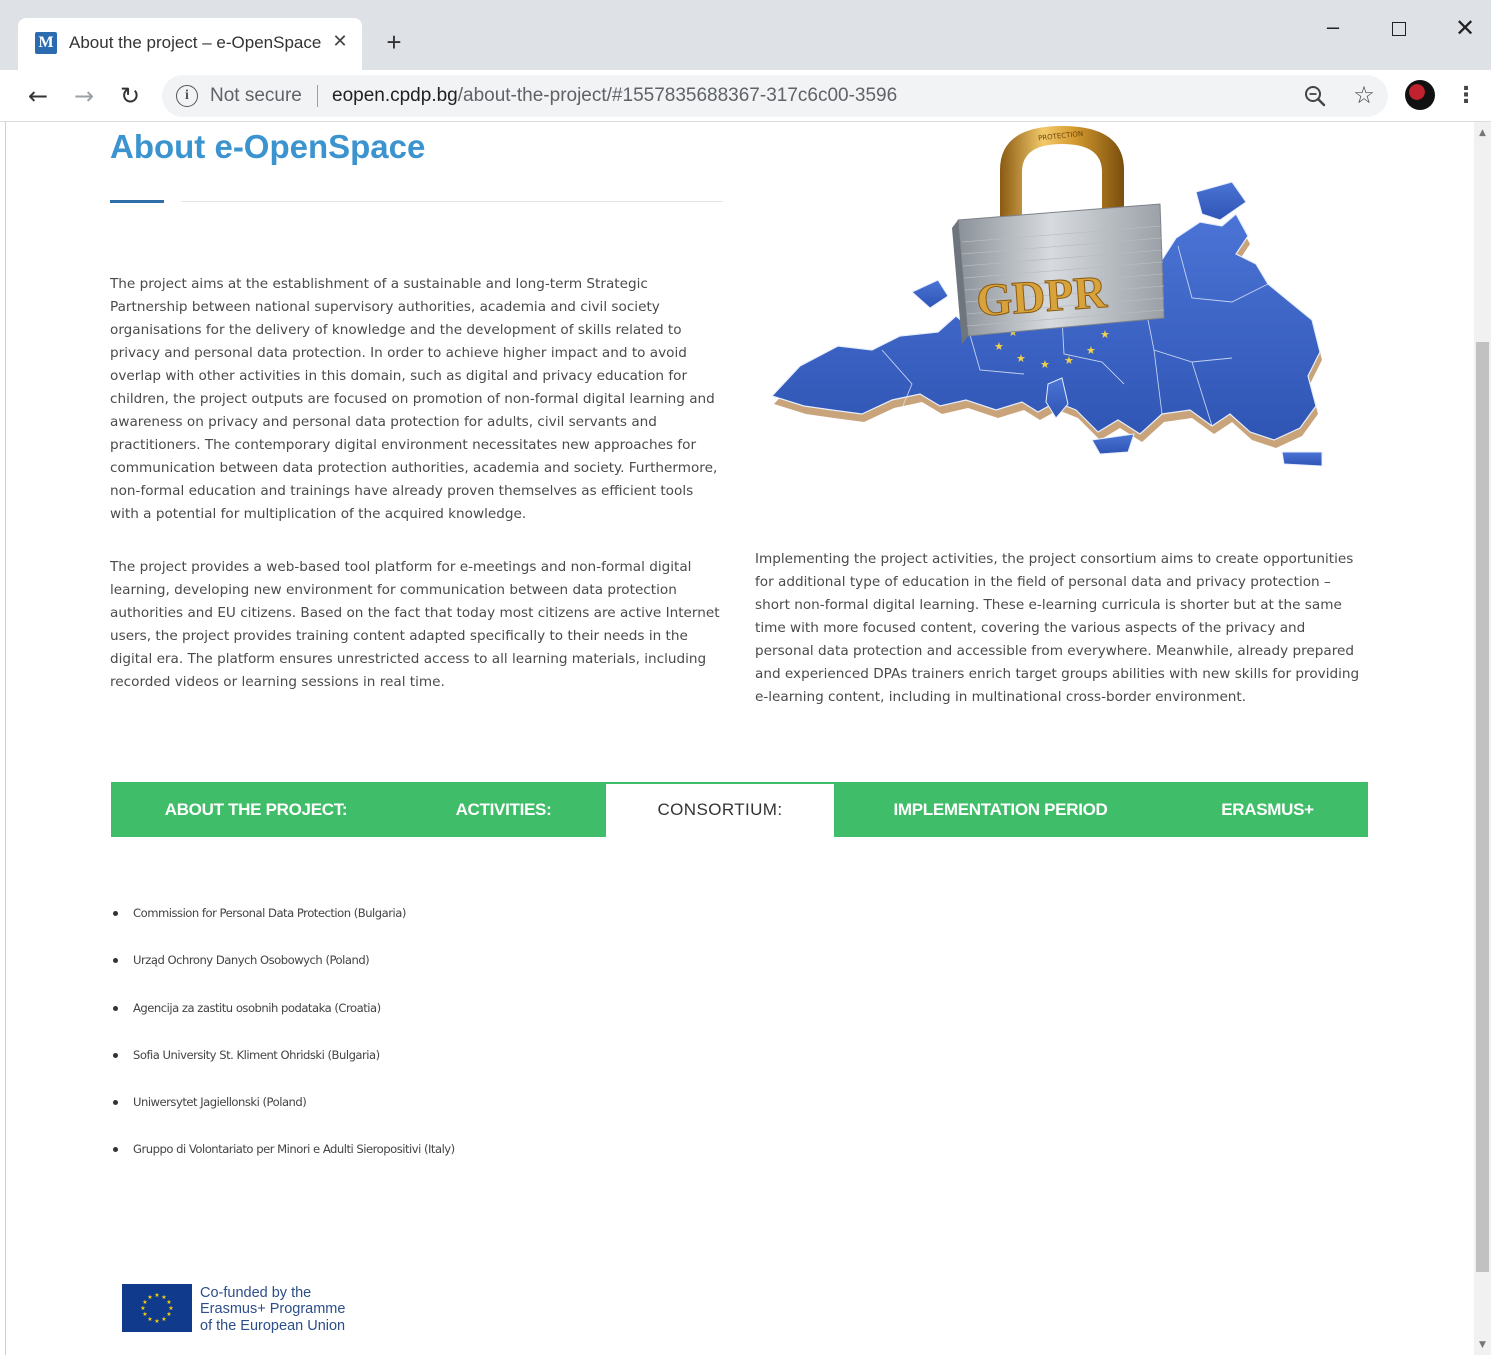 This screenshot has width=1491, height=1355. I want to click on tab-erasmus: ERASMUS+, so click(1267, 809).